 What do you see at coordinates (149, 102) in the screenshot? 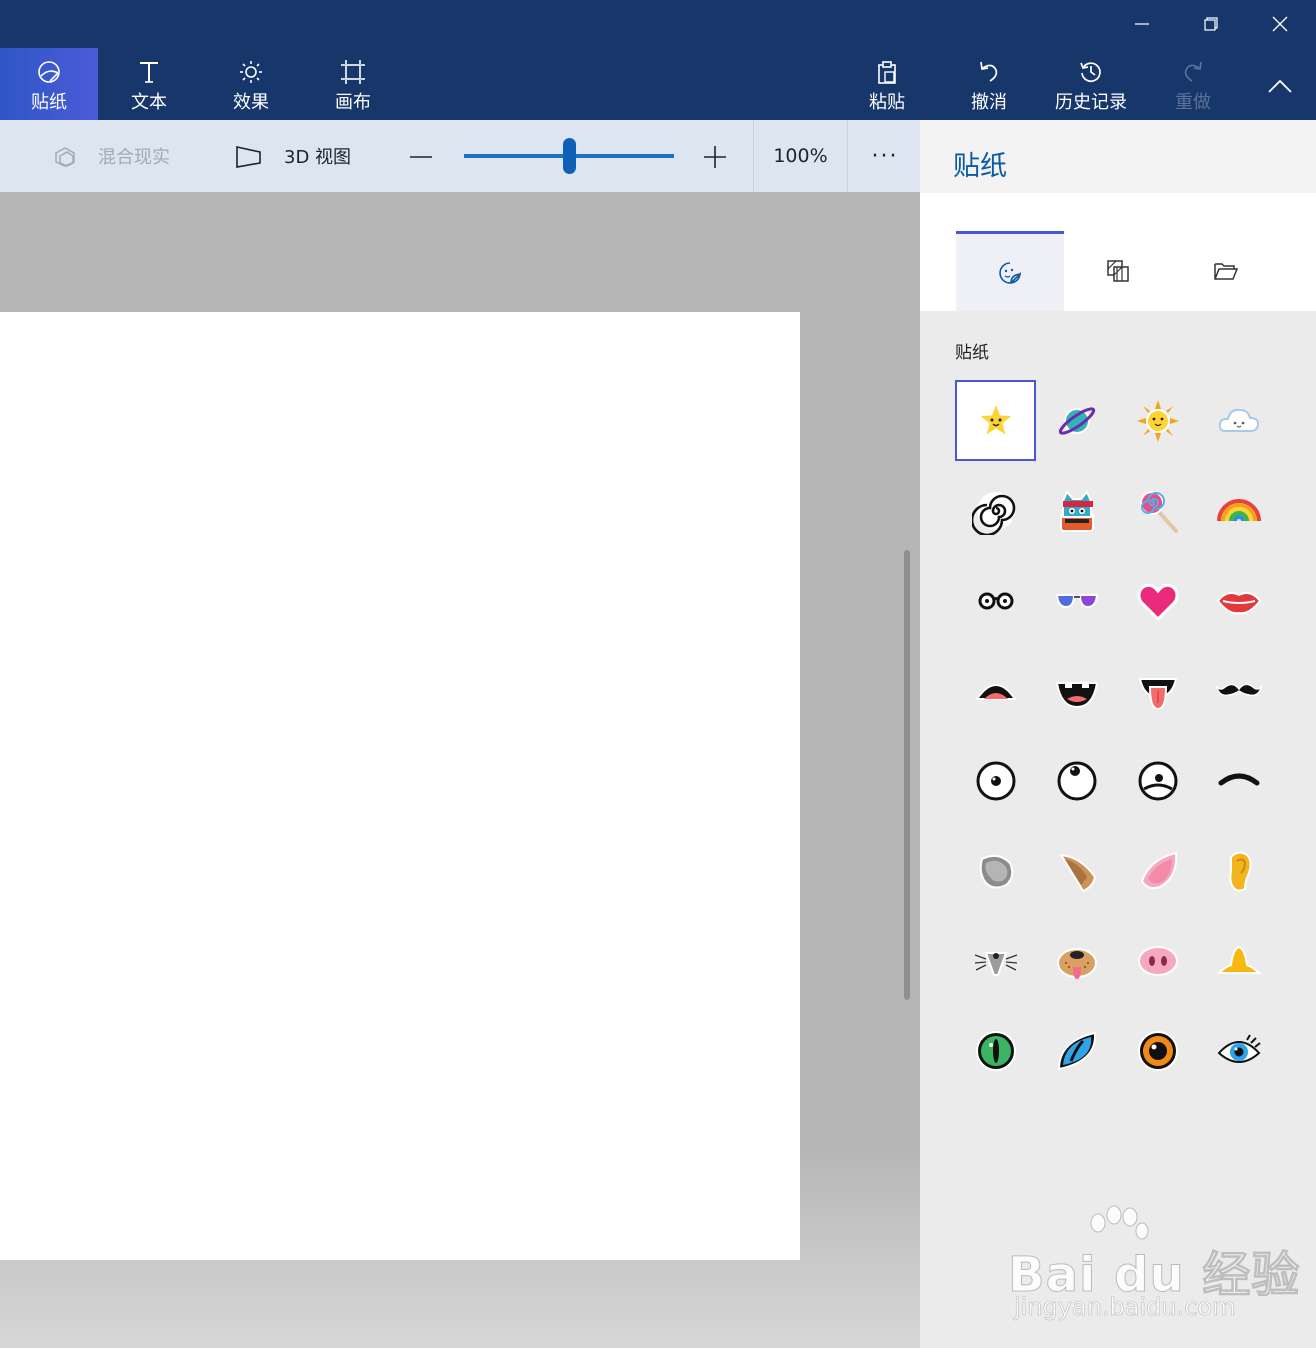
I see `tool-text-label: 文本` at bounding box center [149, 102].